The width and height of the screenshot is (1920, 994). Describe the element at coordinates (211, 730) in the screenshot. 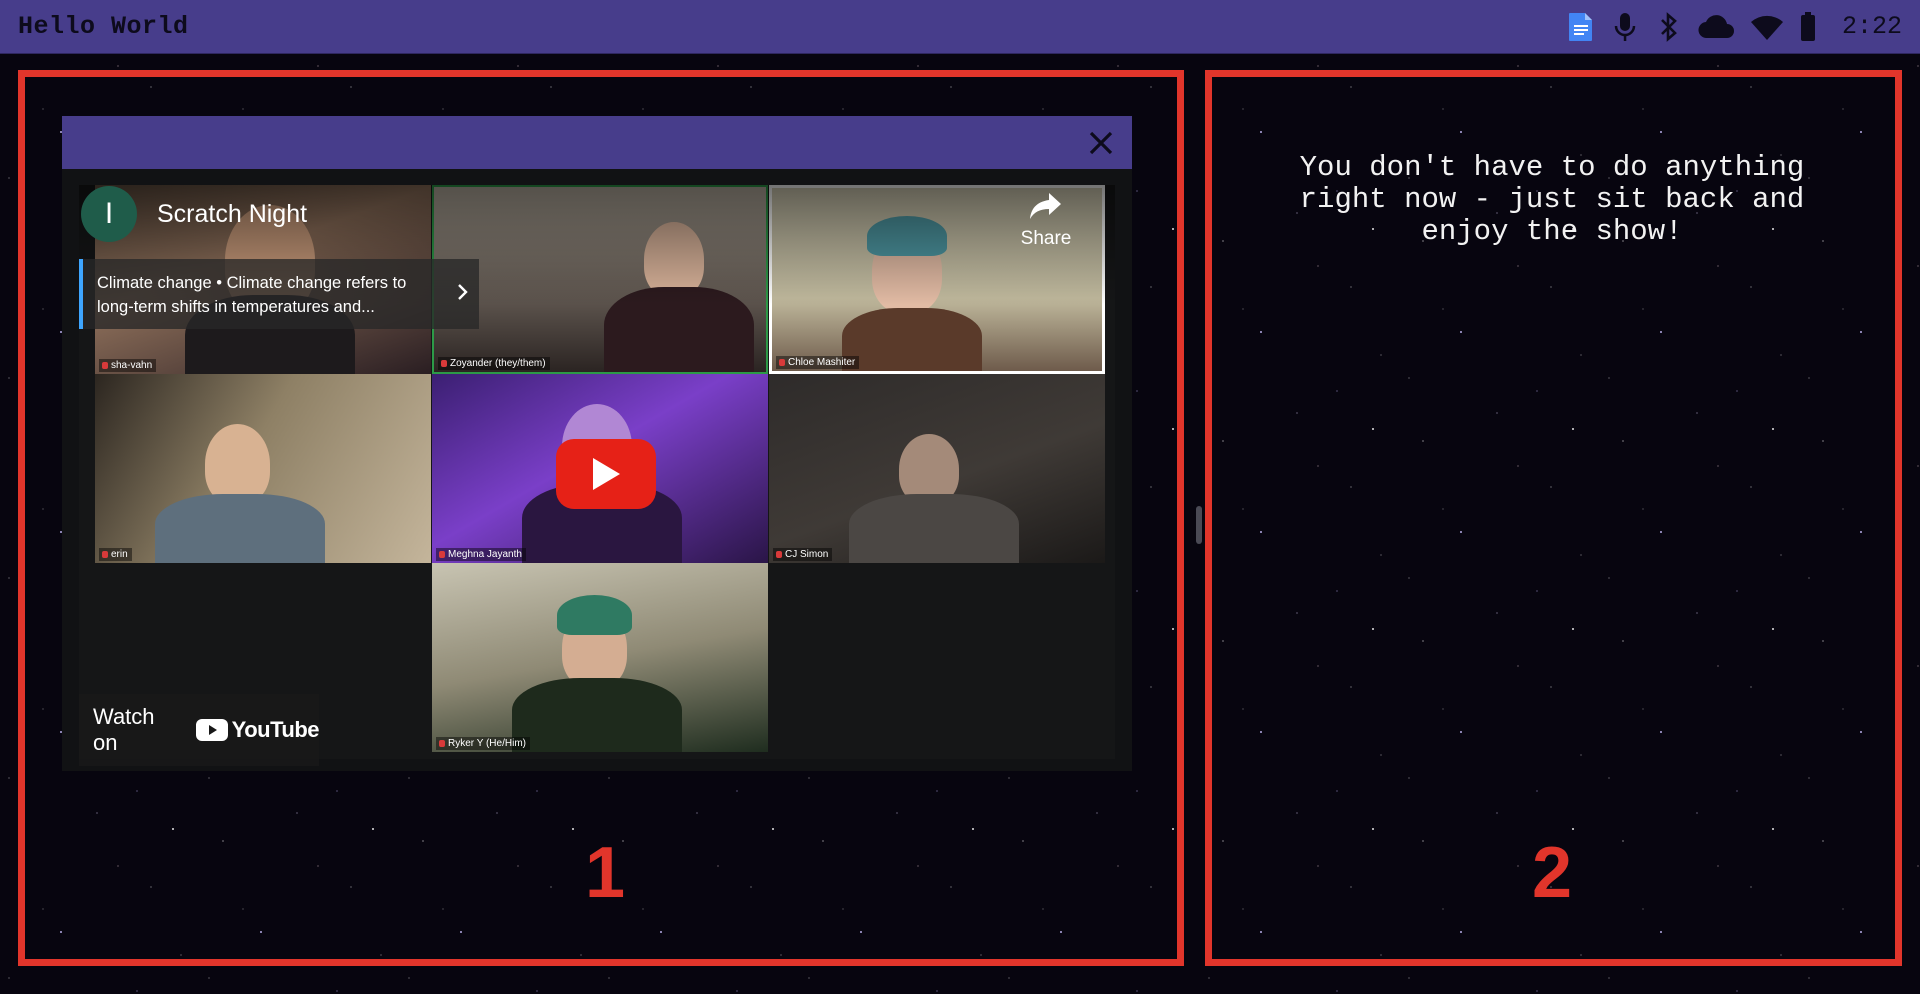

I see `youtube-play-icon` at that location.